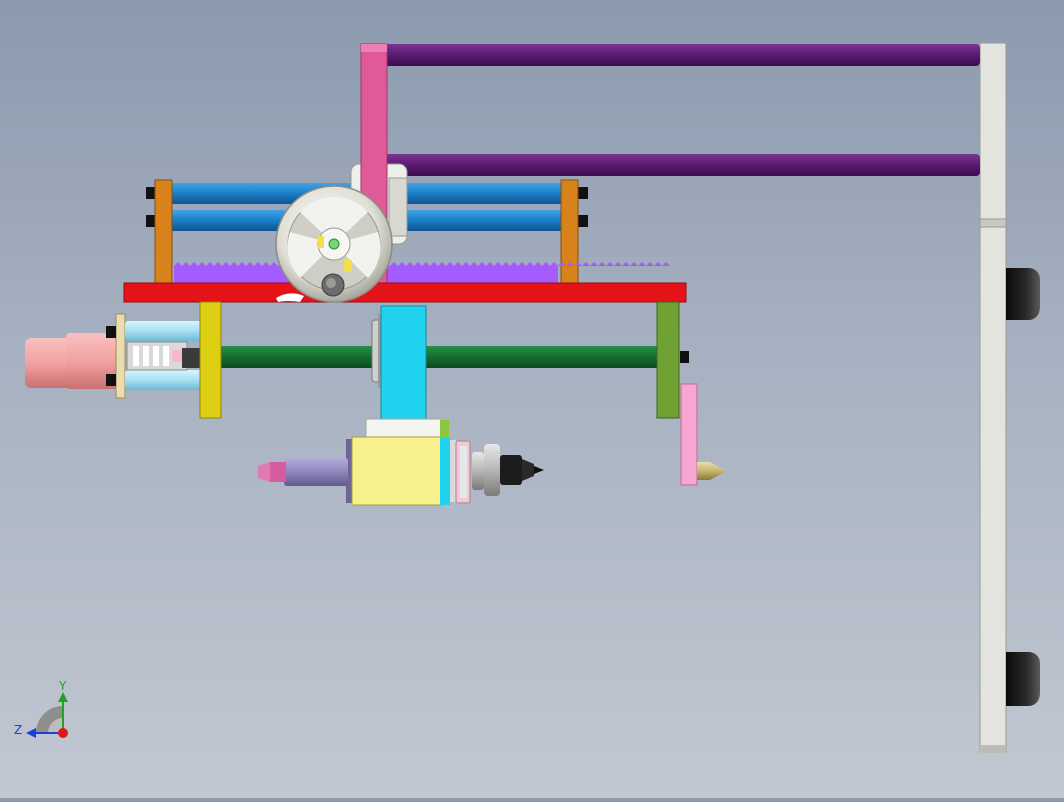 This screenshot has height=802, width=1064. Describe the element at coordinates (993, 397) in the screenshot. I see `right-post` at that location.